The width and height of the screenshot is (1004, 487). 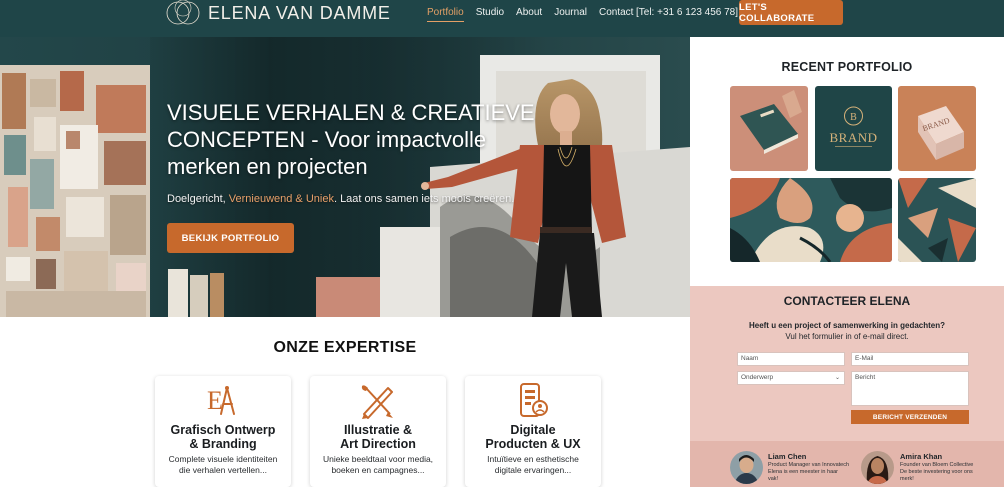 I want to click on contact-instruction: Vul het formulier in of e-mail direct., so click(x=847, y=336).